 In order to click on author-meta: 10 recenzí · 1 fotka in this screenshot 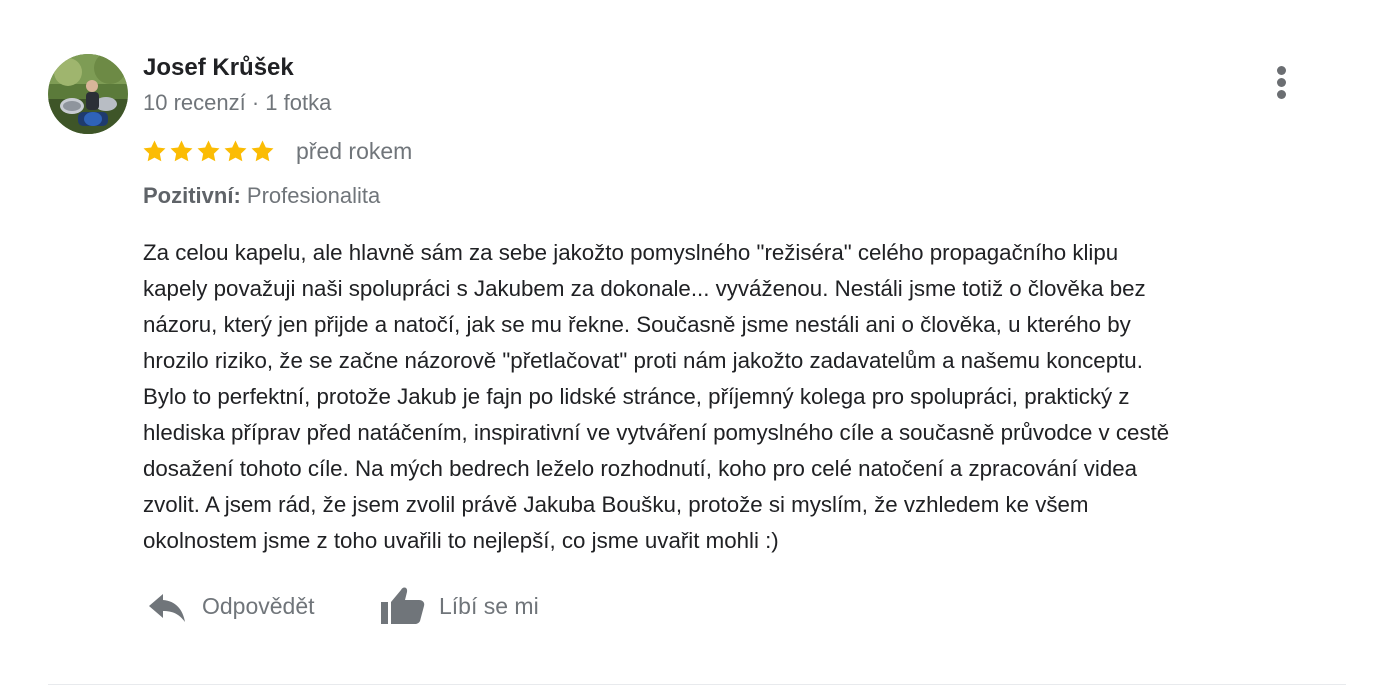, I will do `click(237, 102)`.